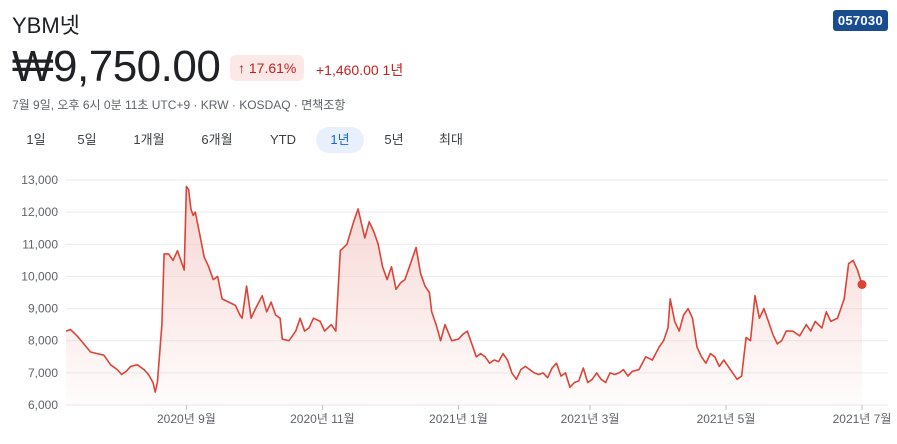 Image resolution: width=897 pixels, height=444 pixels. What do you see at coordinates (39, 212) in the screenshot?
I see `y-tick-label: 12,000` at bounding box center [39, 212].